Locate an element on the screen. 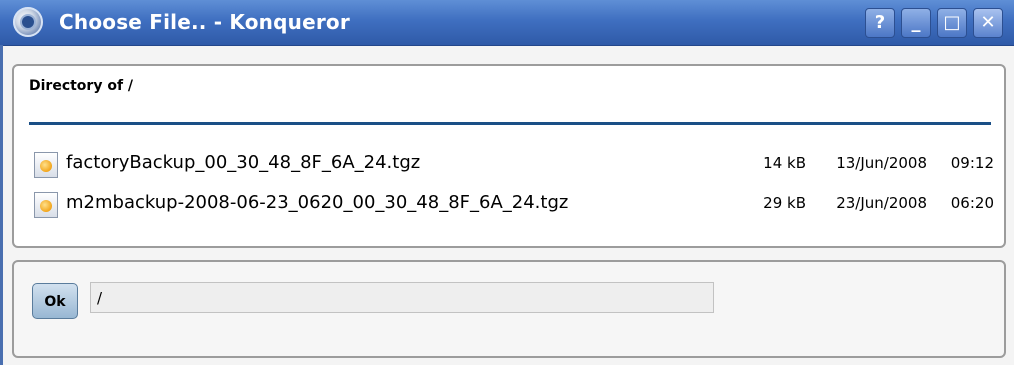 The height and width of the screenshot is (365, 1014). maximize-button: □ is located at coordinates (952, 23).